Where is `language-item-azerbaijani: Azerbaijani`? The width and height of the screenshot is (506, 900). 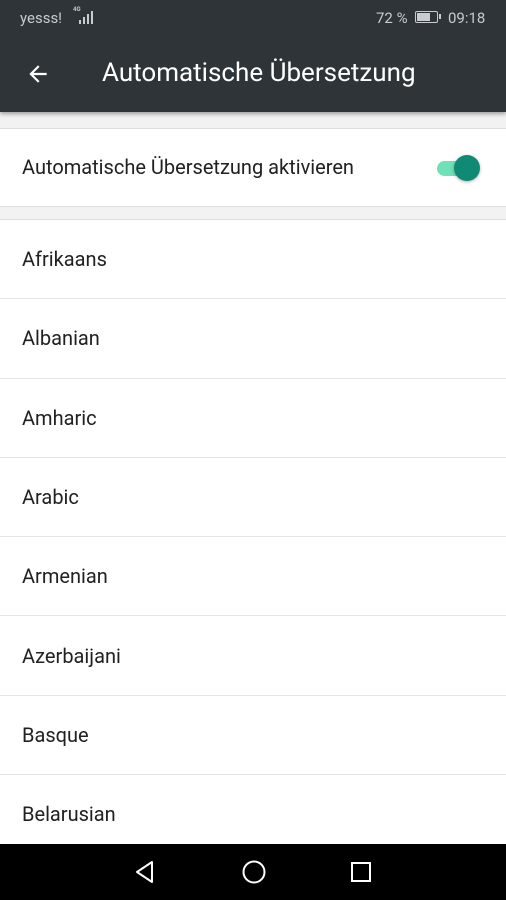
language-item-azerbaijani: Azerbaijani is located at coordinates (253, 656).